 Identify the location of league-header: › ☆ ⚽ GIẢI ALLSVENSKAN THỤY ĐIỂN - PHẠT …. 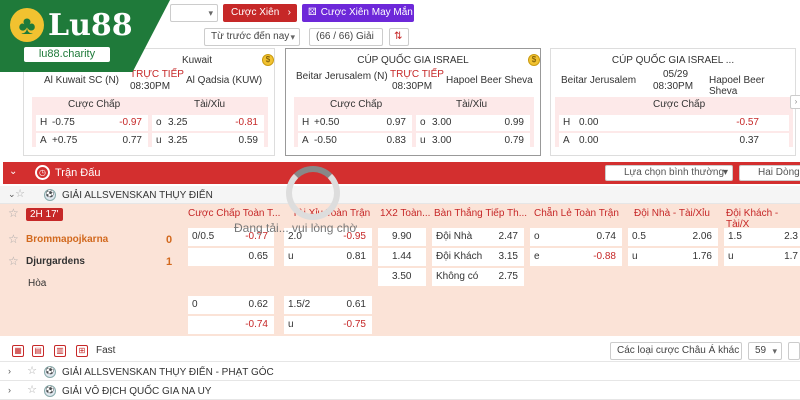
(400, 372).